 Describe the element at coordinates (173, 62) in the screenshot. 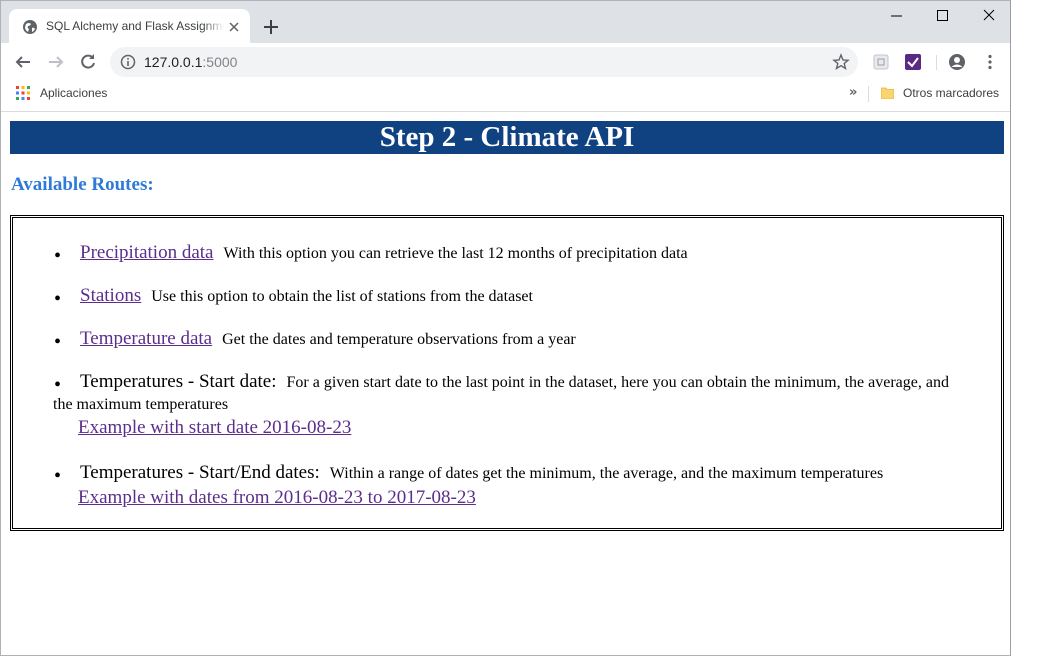

I see `url-host: 127.0.0.1` at that location.